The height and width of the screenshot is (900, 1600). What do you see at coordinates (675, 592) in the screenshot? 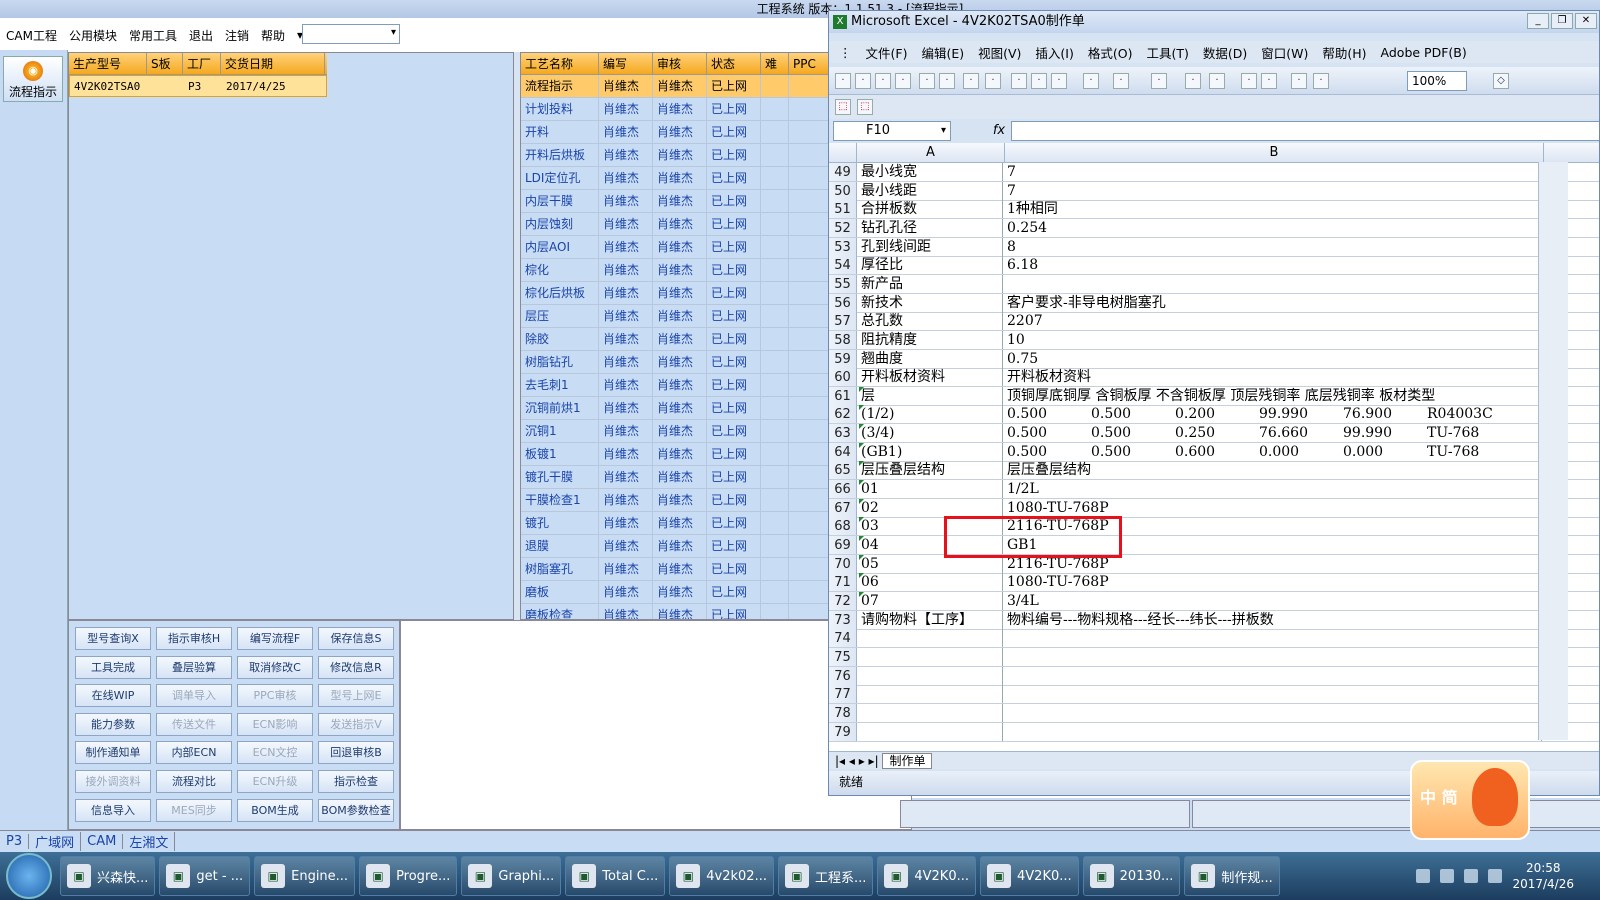
I see `table-row: 磨板 肖维杰 肖维杰 已上网` at bounding box center [675, 592].